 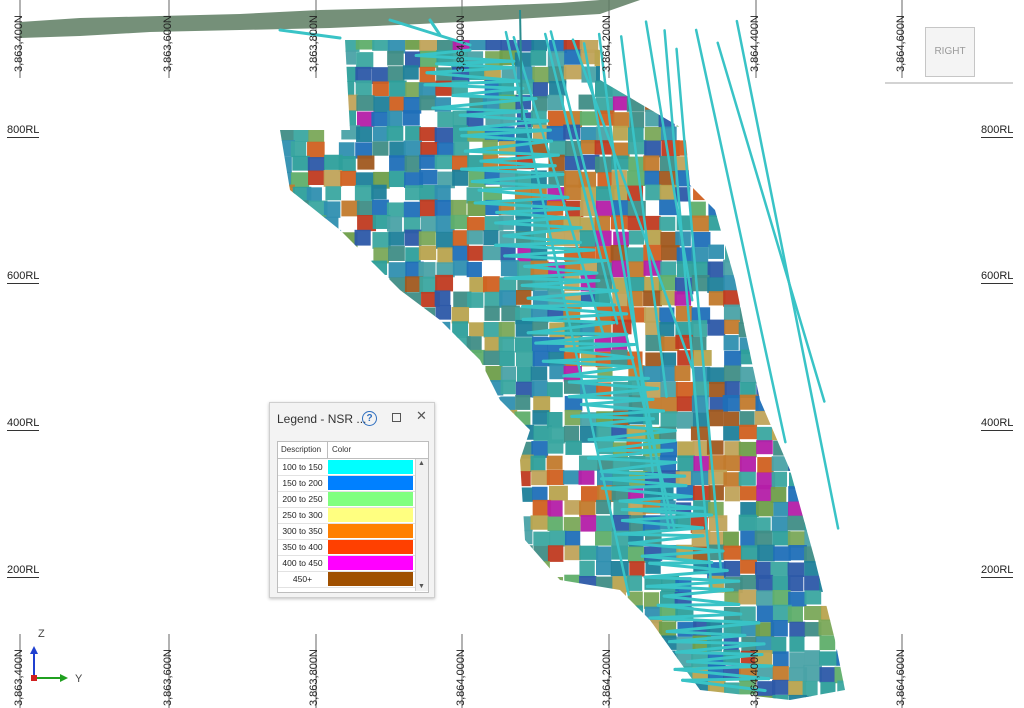 I want to click on legend-row: 200 to 250, so click(x=346, y=499).